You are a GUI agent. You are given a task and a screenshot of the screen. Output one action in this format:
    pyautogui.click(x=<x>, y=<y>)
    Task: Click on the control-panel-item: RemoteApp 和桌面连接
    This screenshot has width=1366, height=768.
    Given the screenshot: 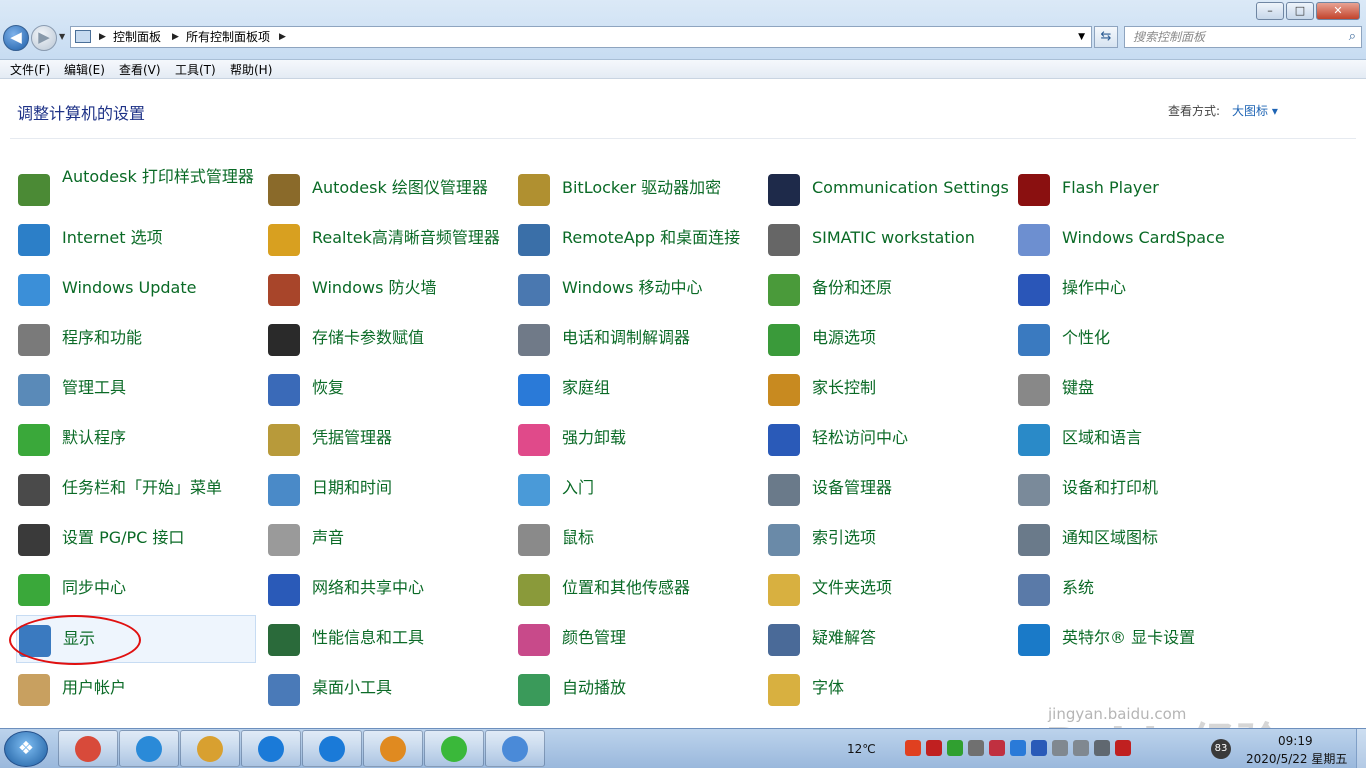 What is the action you would take?
    pyautogui.click(x=636, y=239)
    